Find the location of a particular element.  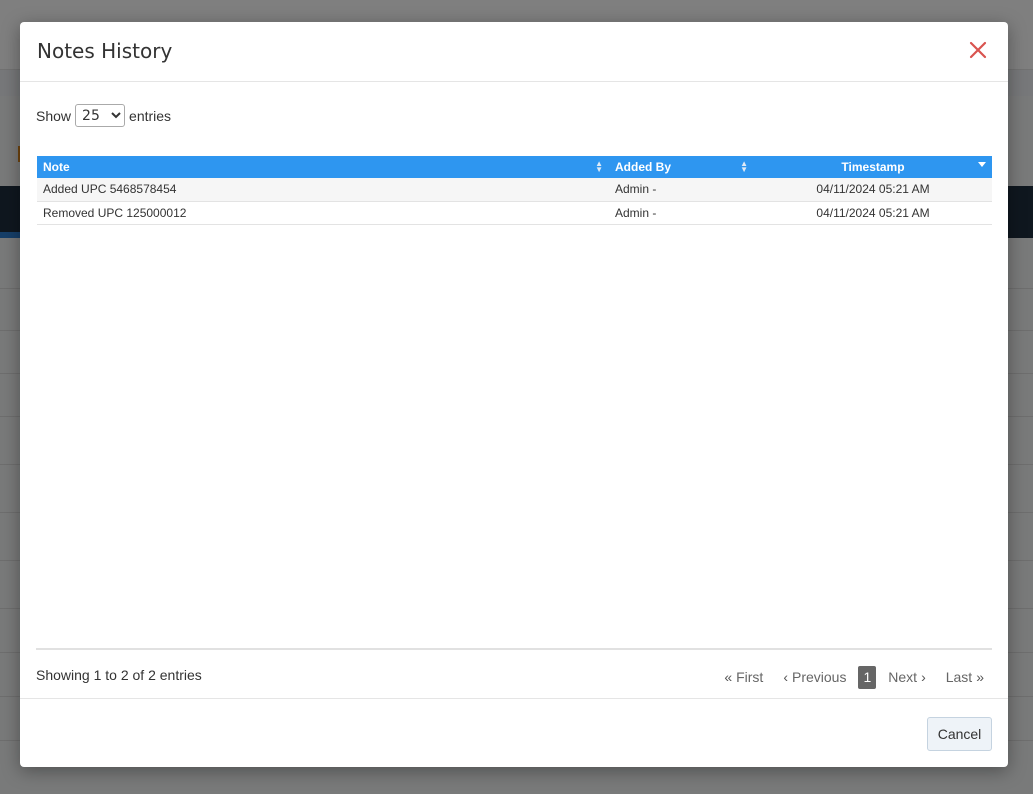

pagination-next-label: Next is located at coordinates (903, 677).